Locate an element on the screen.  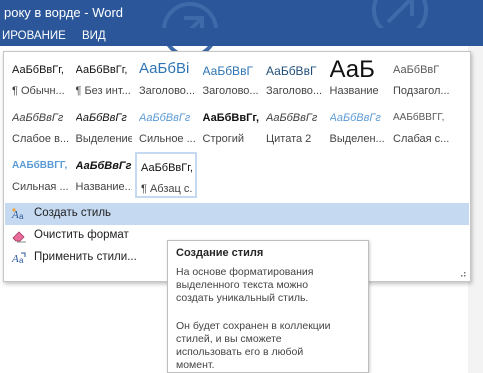
style-tile: АаБбВвГг Выделение is located at coordinates (103, 127).